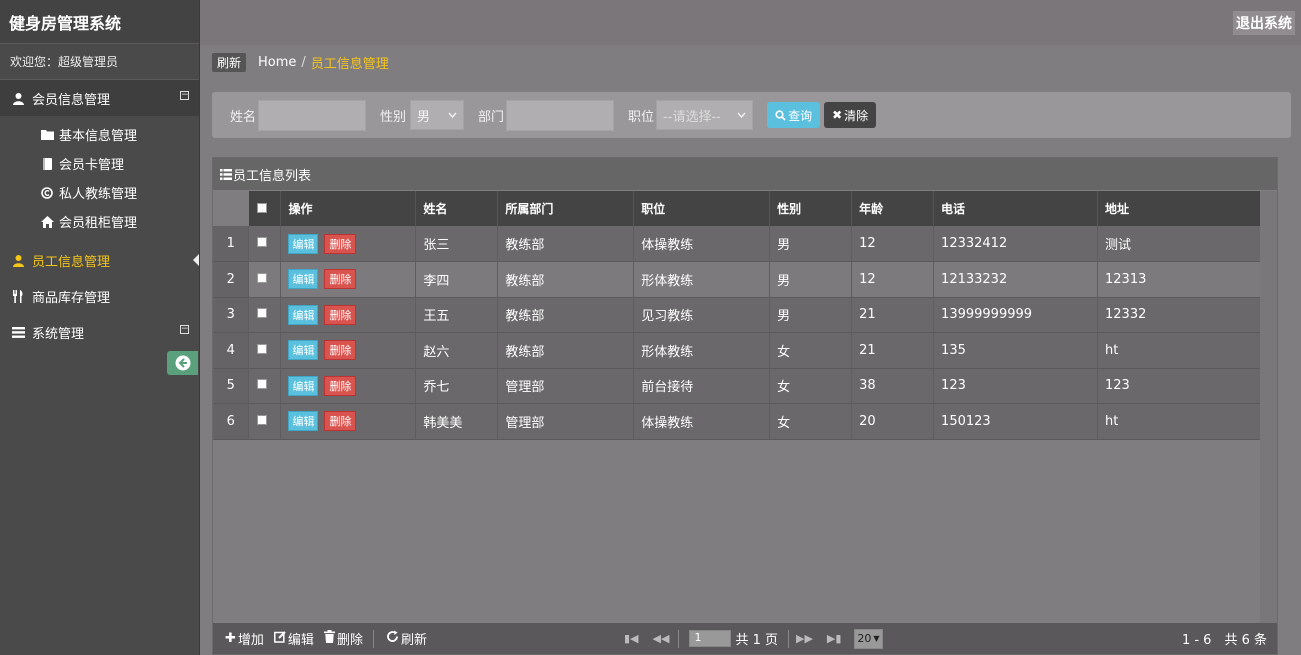  I want to click on sidebar-item-label: 商品库存管理, so click(71, 298).